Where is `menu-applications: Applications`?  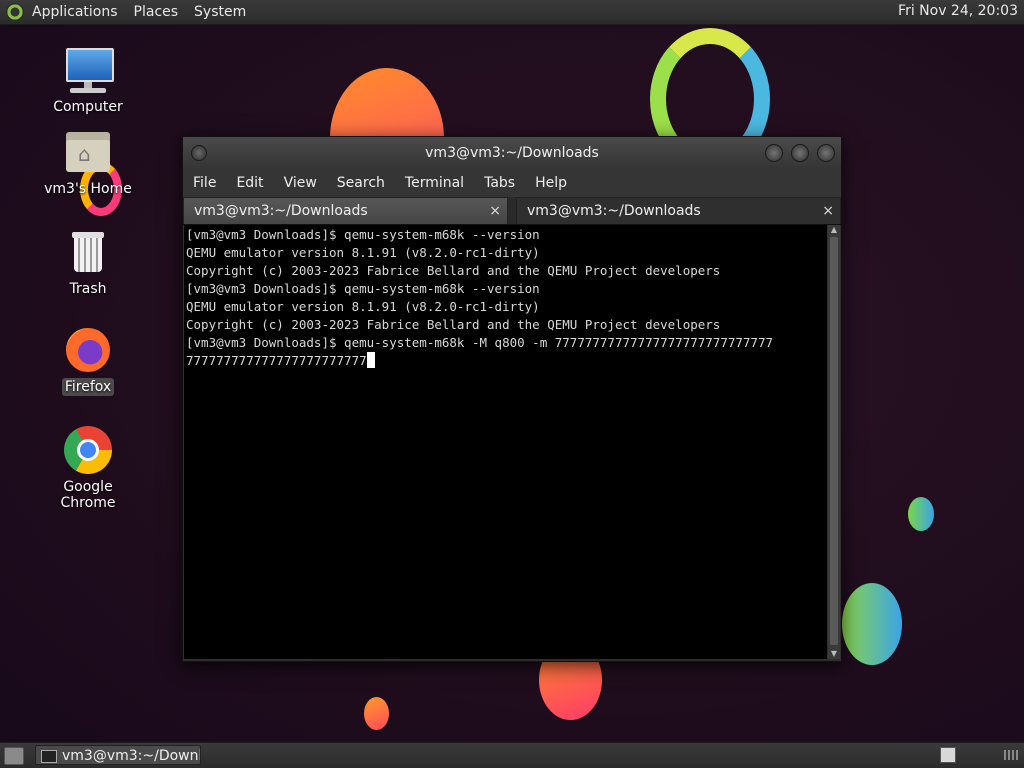 menu-applications: Applications is located at coordinates (75, 12).